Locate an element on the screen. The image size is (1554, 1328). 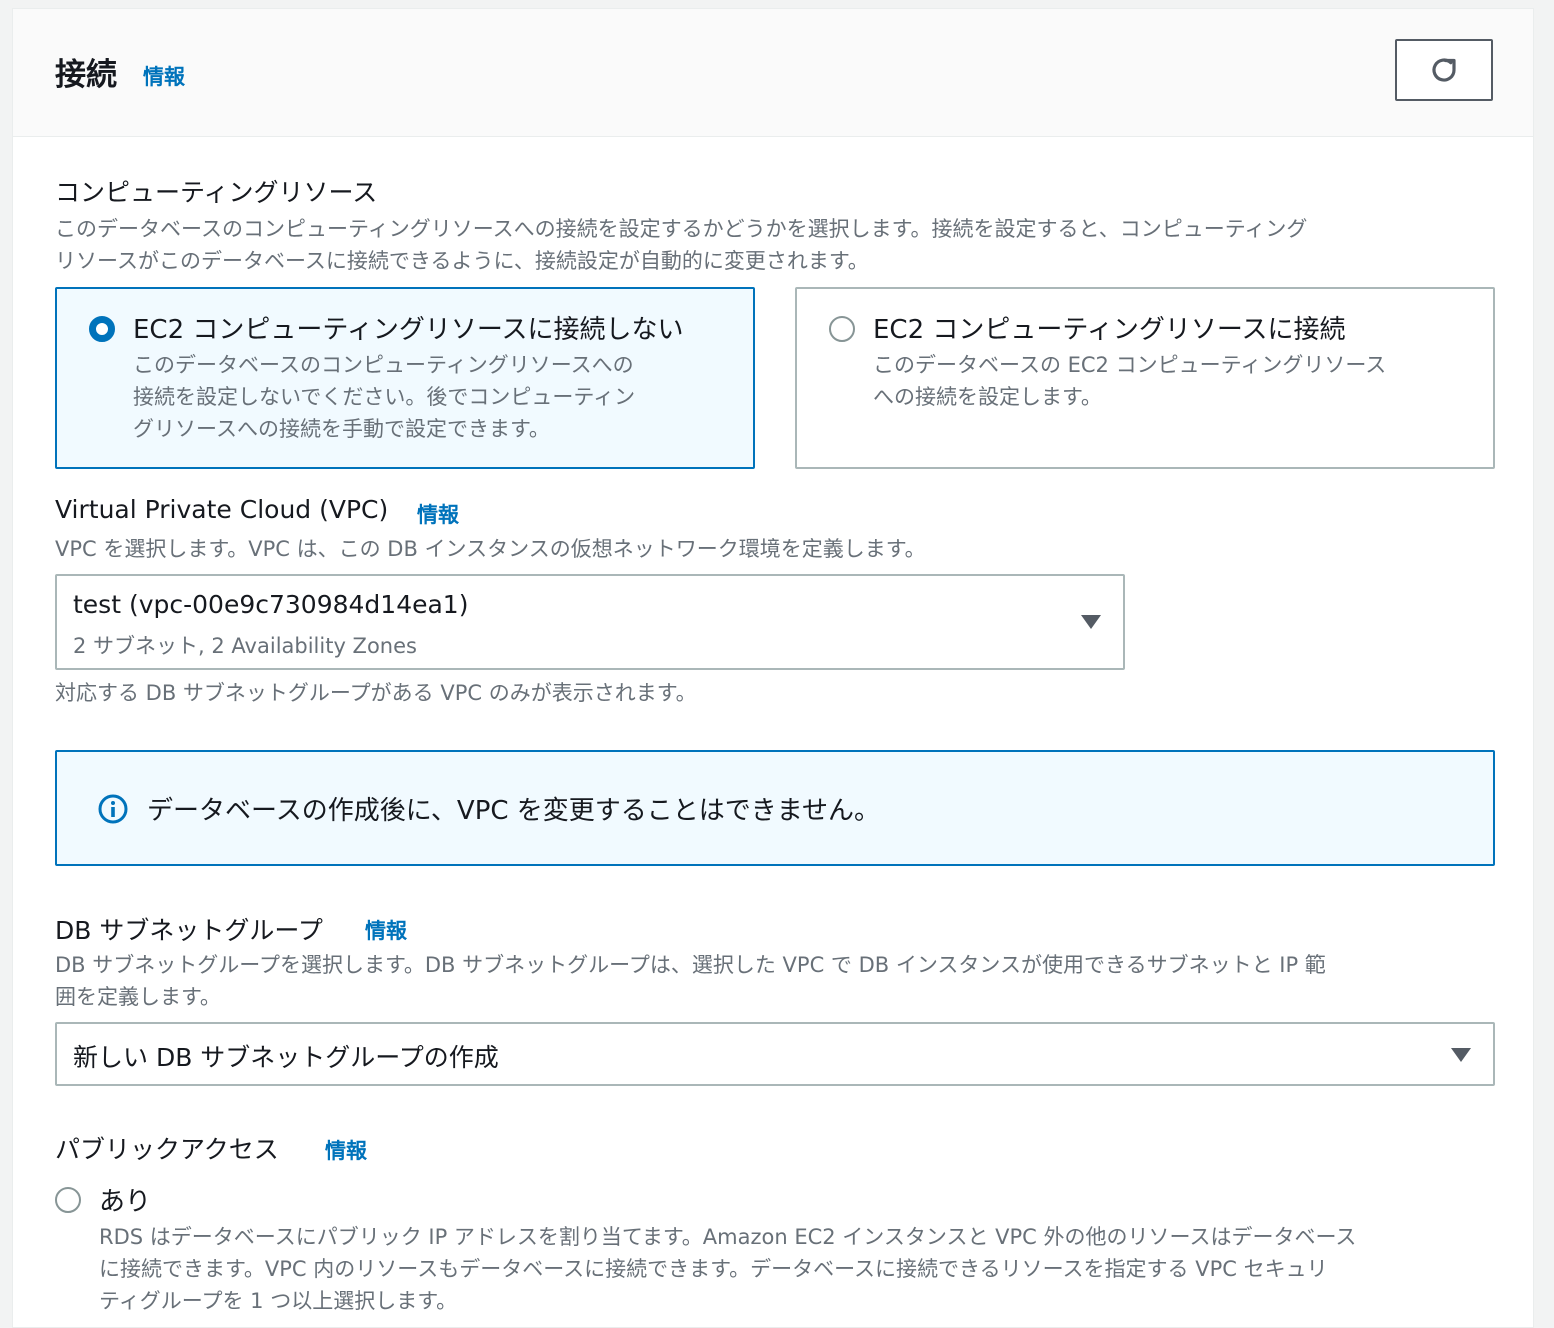
subnet-select: 新しい DB サブネットグループの作成 is located at coordinates (775, 1054).